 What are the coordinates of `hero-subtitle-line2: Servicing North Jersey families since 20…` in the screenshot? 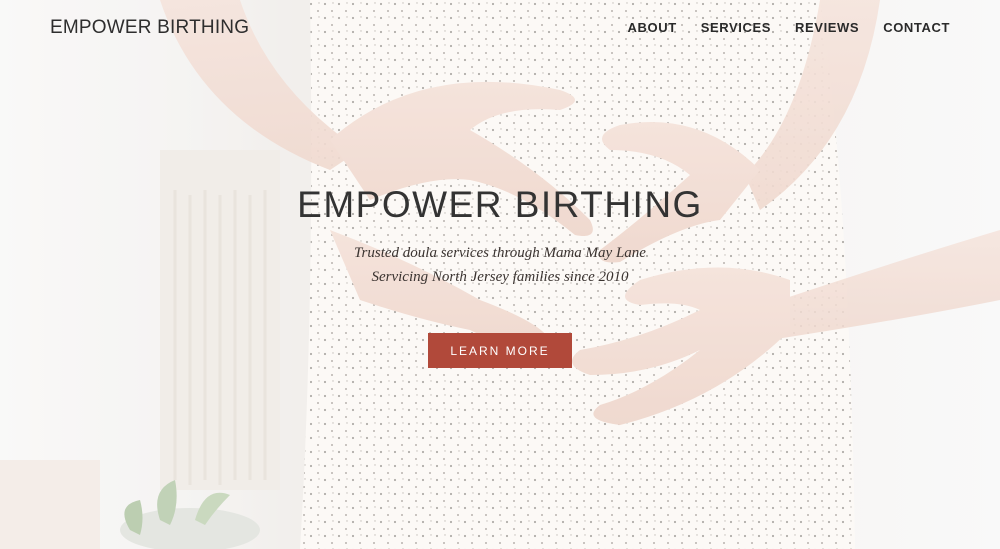 It's located at (500, 277).